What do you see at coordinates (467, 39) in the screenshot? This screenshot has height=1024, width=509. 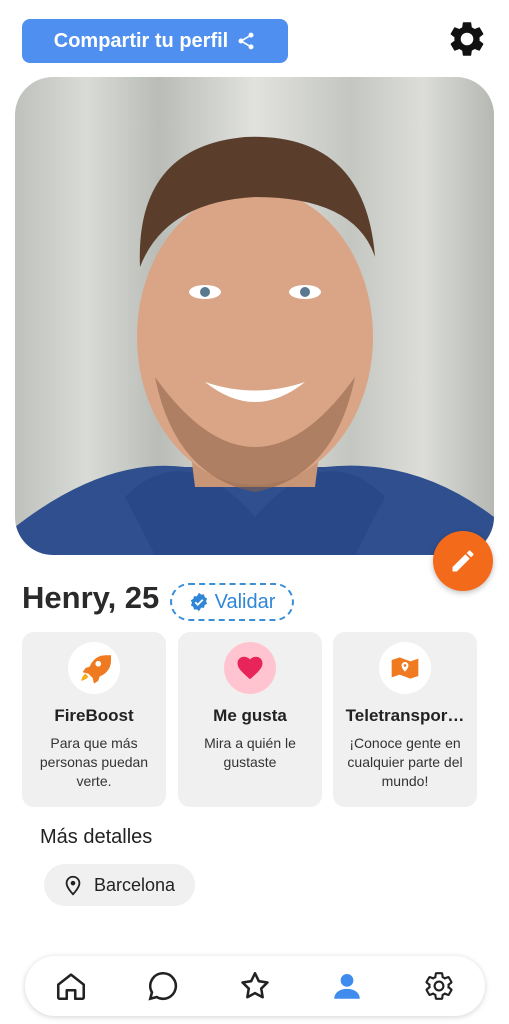 I see `gear-icon` at bounding box center [467, 39].